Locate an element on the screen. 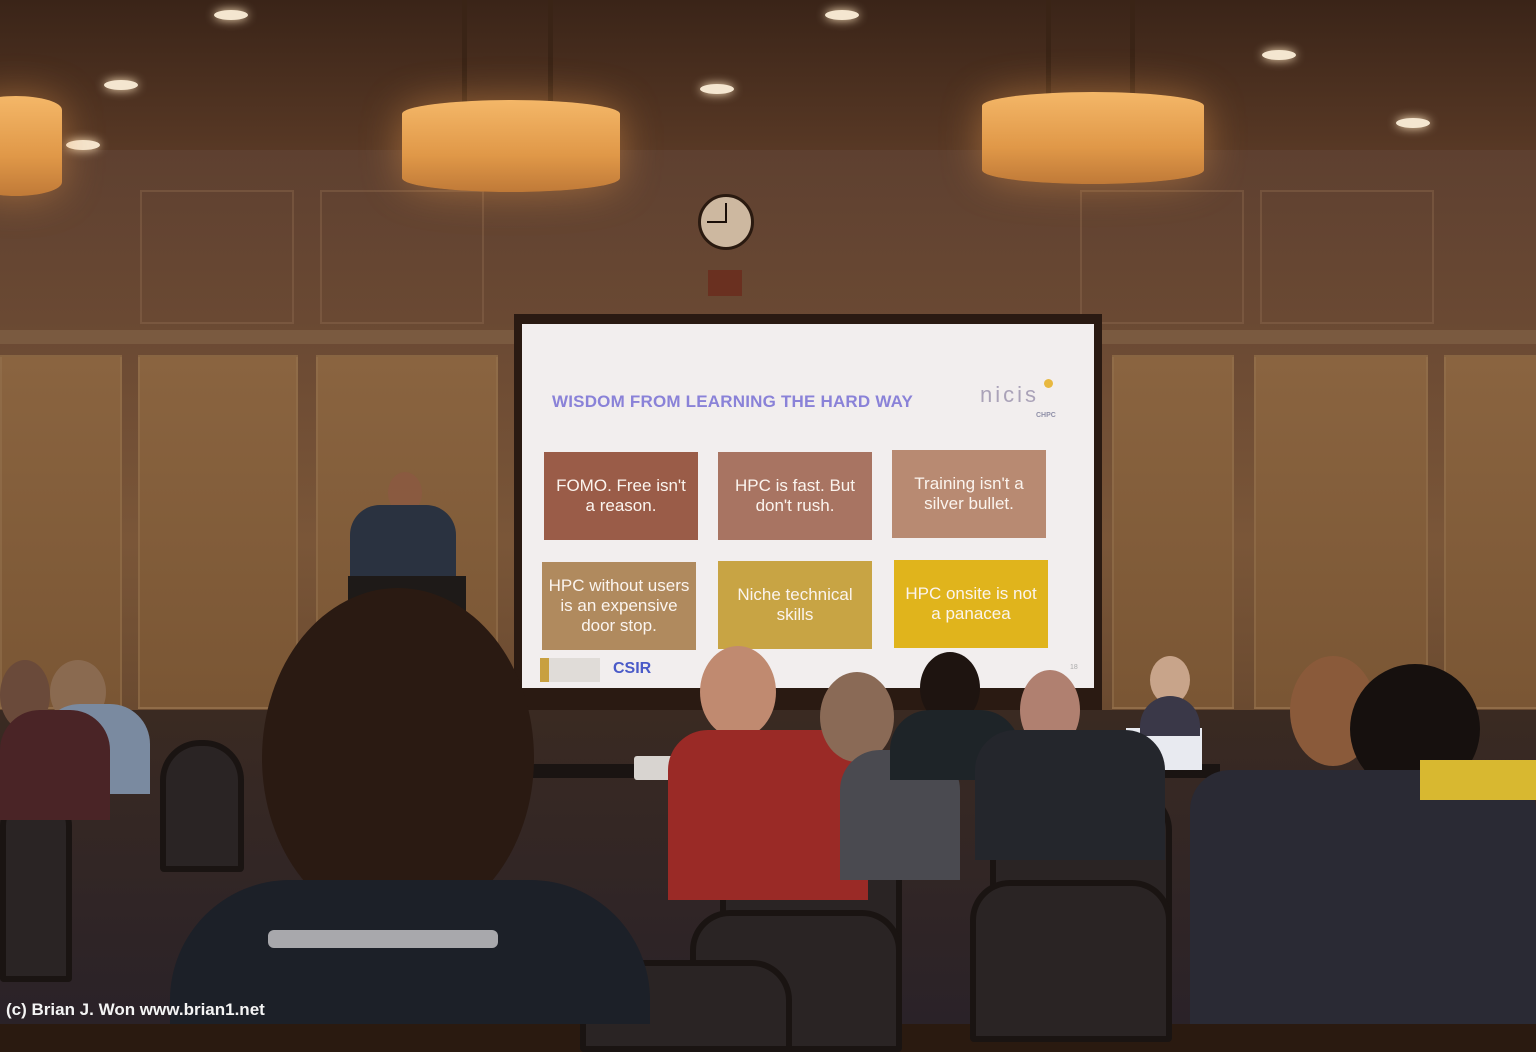 The image size is (1536, 1052). csir-logo: CSIR is located at coordinates (632, 668).